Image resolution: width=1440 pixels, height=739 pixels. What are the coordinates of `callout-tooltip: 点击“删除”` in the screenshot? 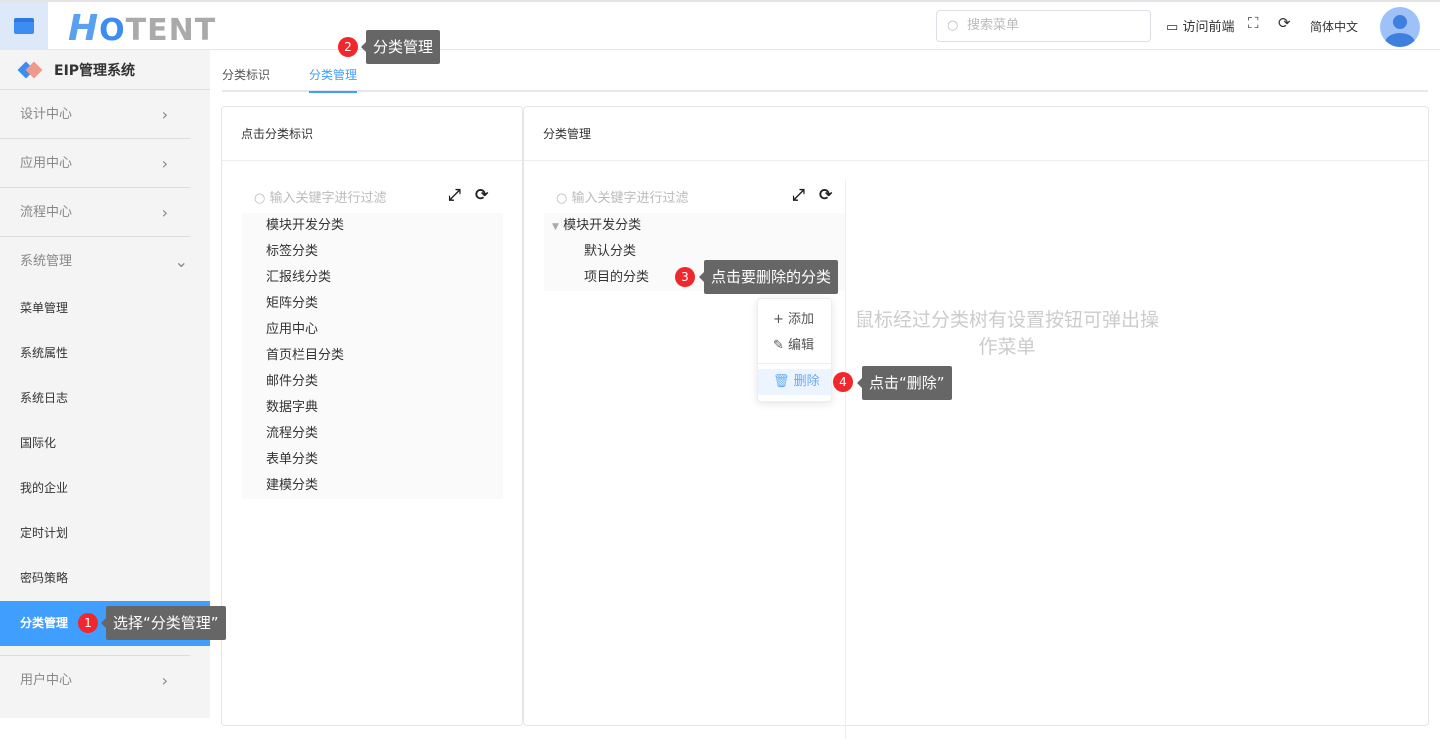 It's located at (904, 383).